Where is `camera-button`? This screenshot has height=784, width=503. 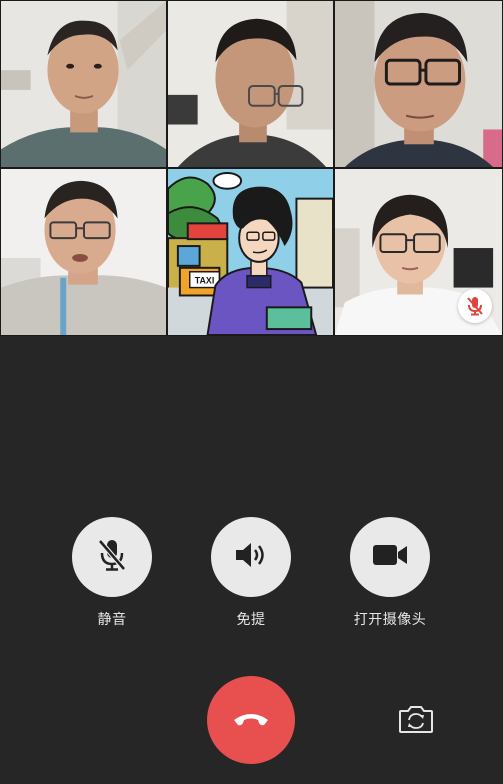 camera-button is located at coordinates (390, 557).